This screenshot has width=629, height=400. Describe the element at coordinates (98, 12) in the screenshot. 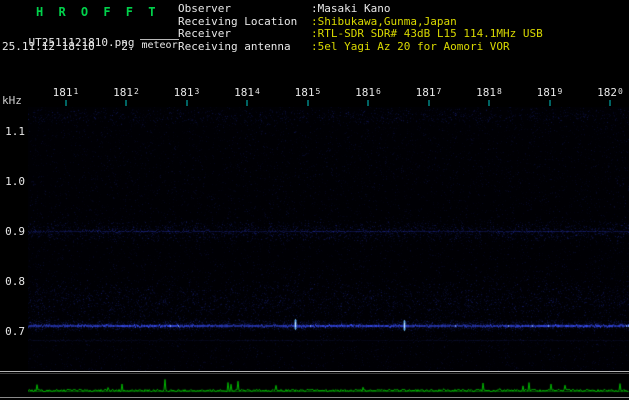

I see `app-title: H R O F F T` at that location.